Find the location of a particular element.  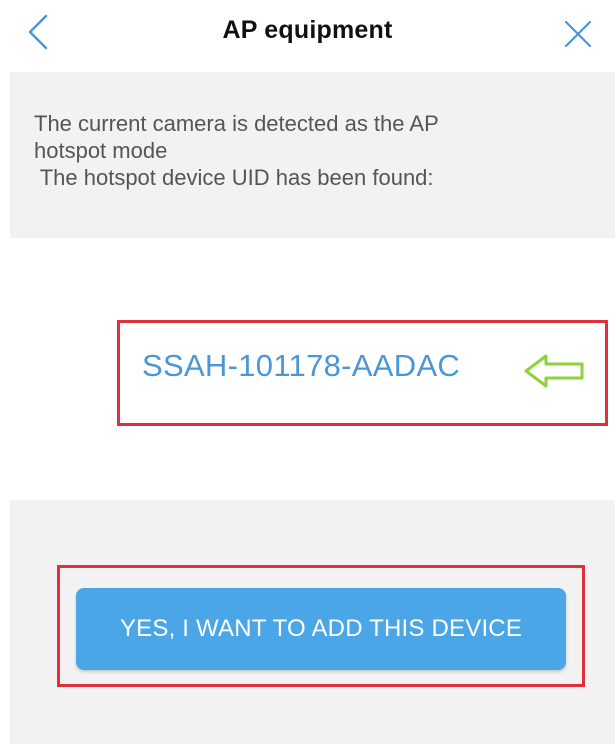

close-icon is located at coordinates (578, 34).